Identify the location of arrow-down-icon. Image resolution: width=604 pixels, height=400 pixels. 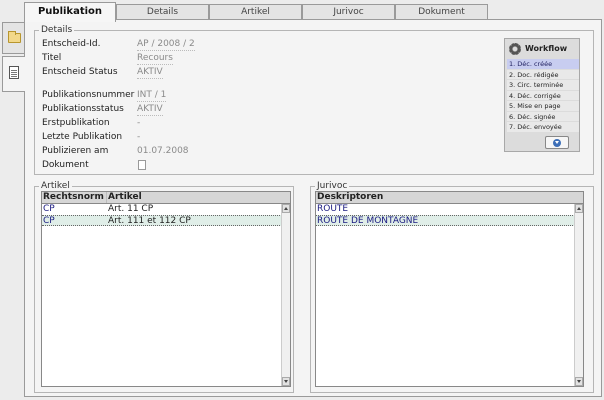
(557, 143).